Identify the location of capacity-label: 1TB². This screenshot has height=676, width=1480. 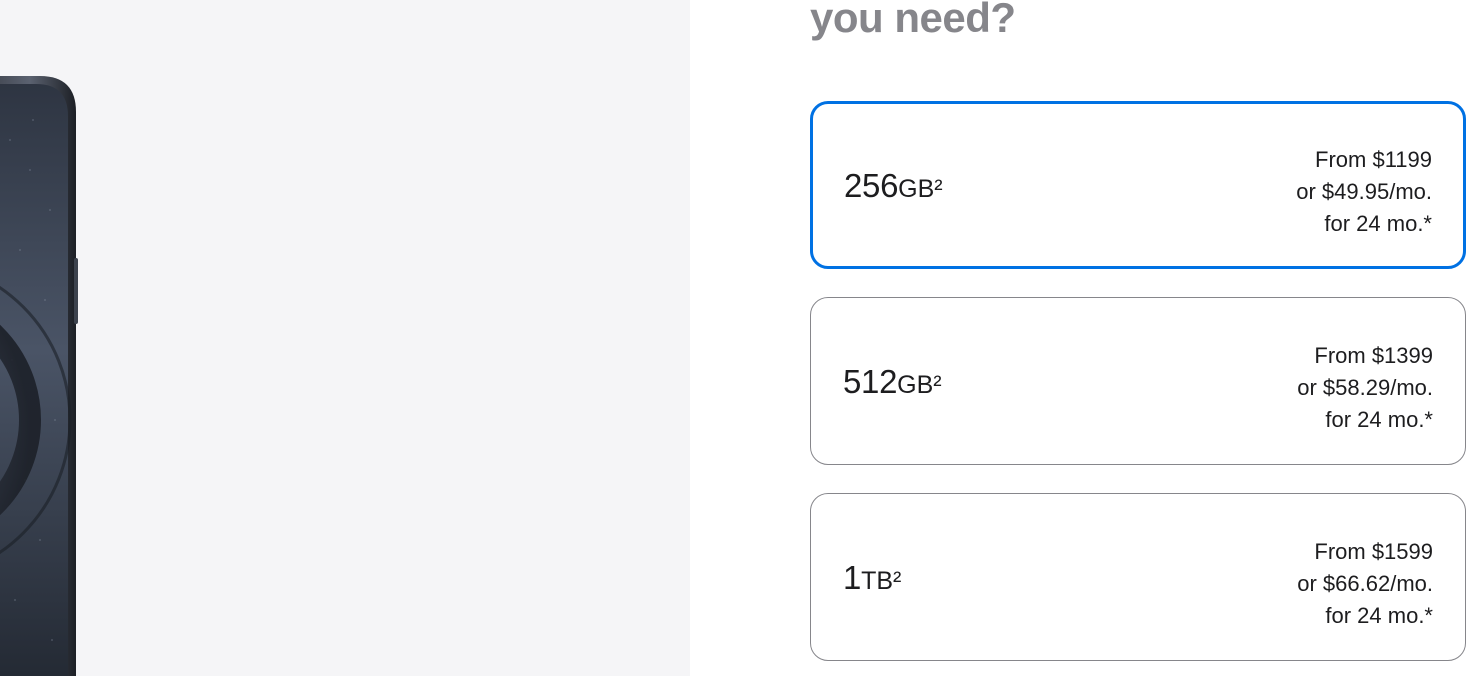
(872, 579).